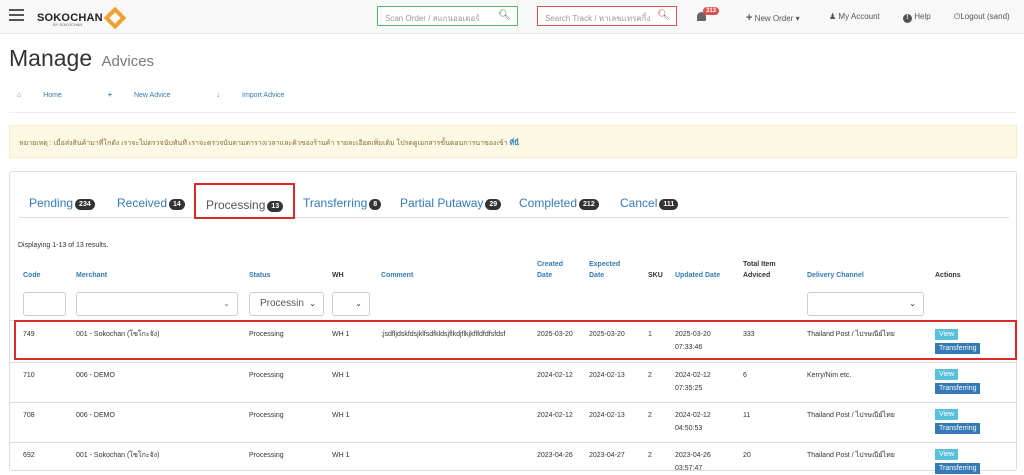 The image size is (1024, 475). I want to click on tab-cancel: Cancel 111, so click(649, 203).